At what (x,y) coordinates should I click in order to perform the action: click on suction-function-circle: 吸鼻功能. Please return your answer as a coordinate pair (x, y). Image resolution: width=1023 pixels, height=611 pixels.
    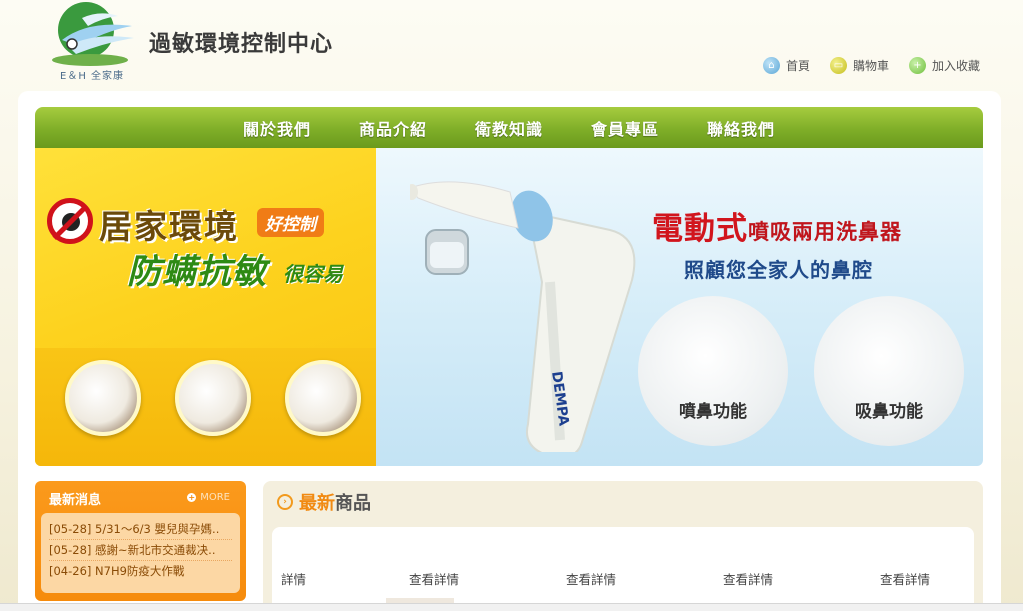
    Looking at the image, I should click on (889, 371).